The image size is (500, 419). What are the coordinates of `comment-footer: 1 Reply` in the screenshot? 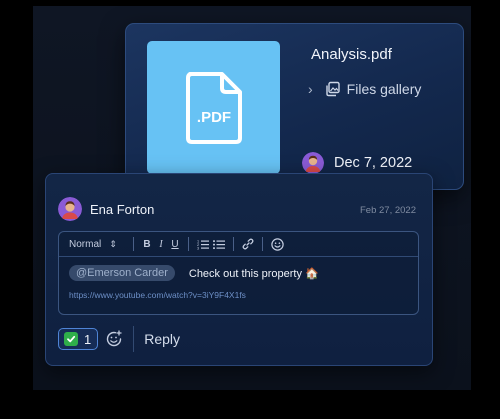 It's located at (119, 339).